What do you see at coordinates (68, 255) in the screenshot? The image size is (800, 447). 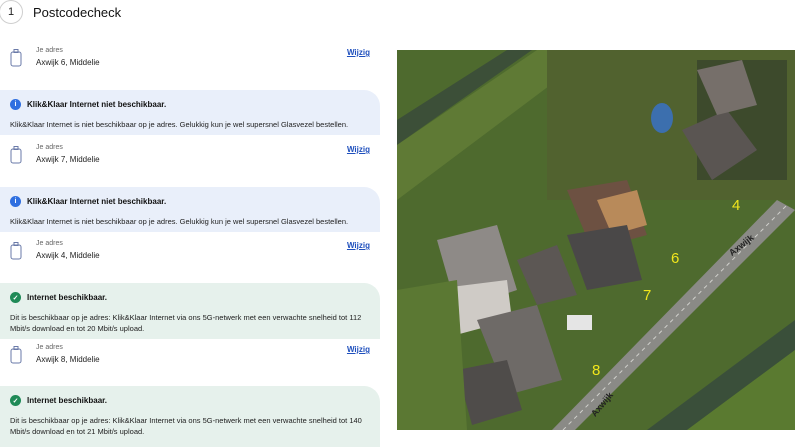 I see `address-value: Axwijk 4, Middelie` at bounding box center [68, 255].